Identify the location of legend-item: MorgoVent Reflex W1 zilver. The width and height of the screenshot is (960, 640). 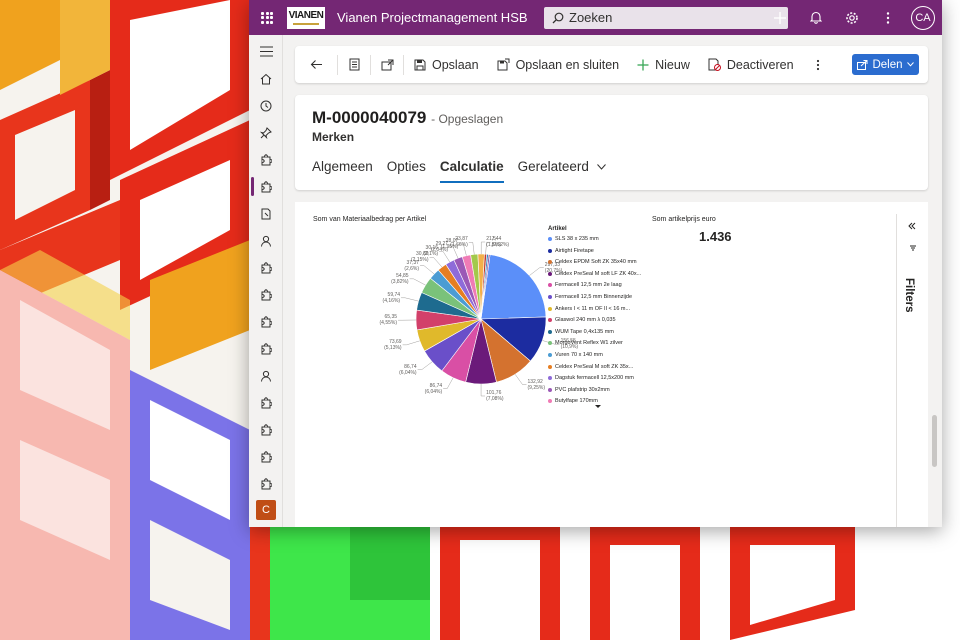
(585, 343).